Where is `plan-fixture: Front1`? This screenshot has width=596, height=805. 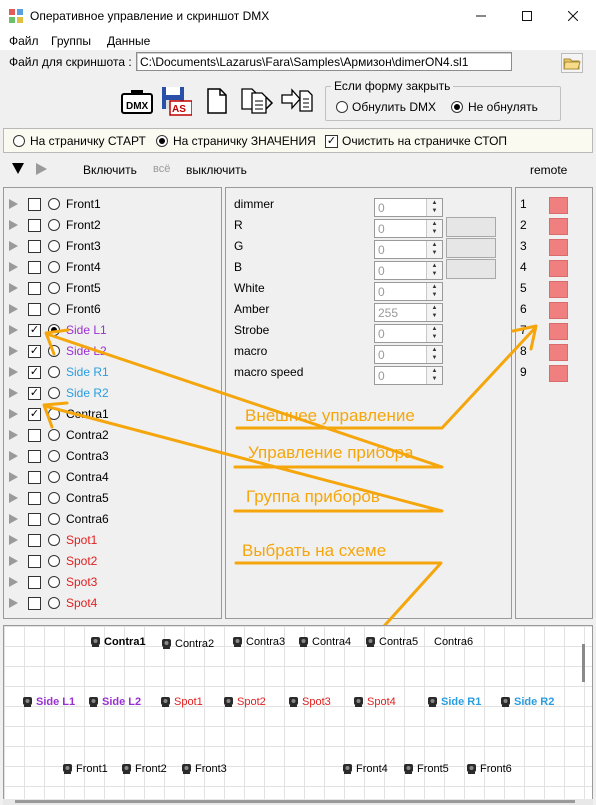 plan-fixture: Front1 is located at coordinates (85, 769).